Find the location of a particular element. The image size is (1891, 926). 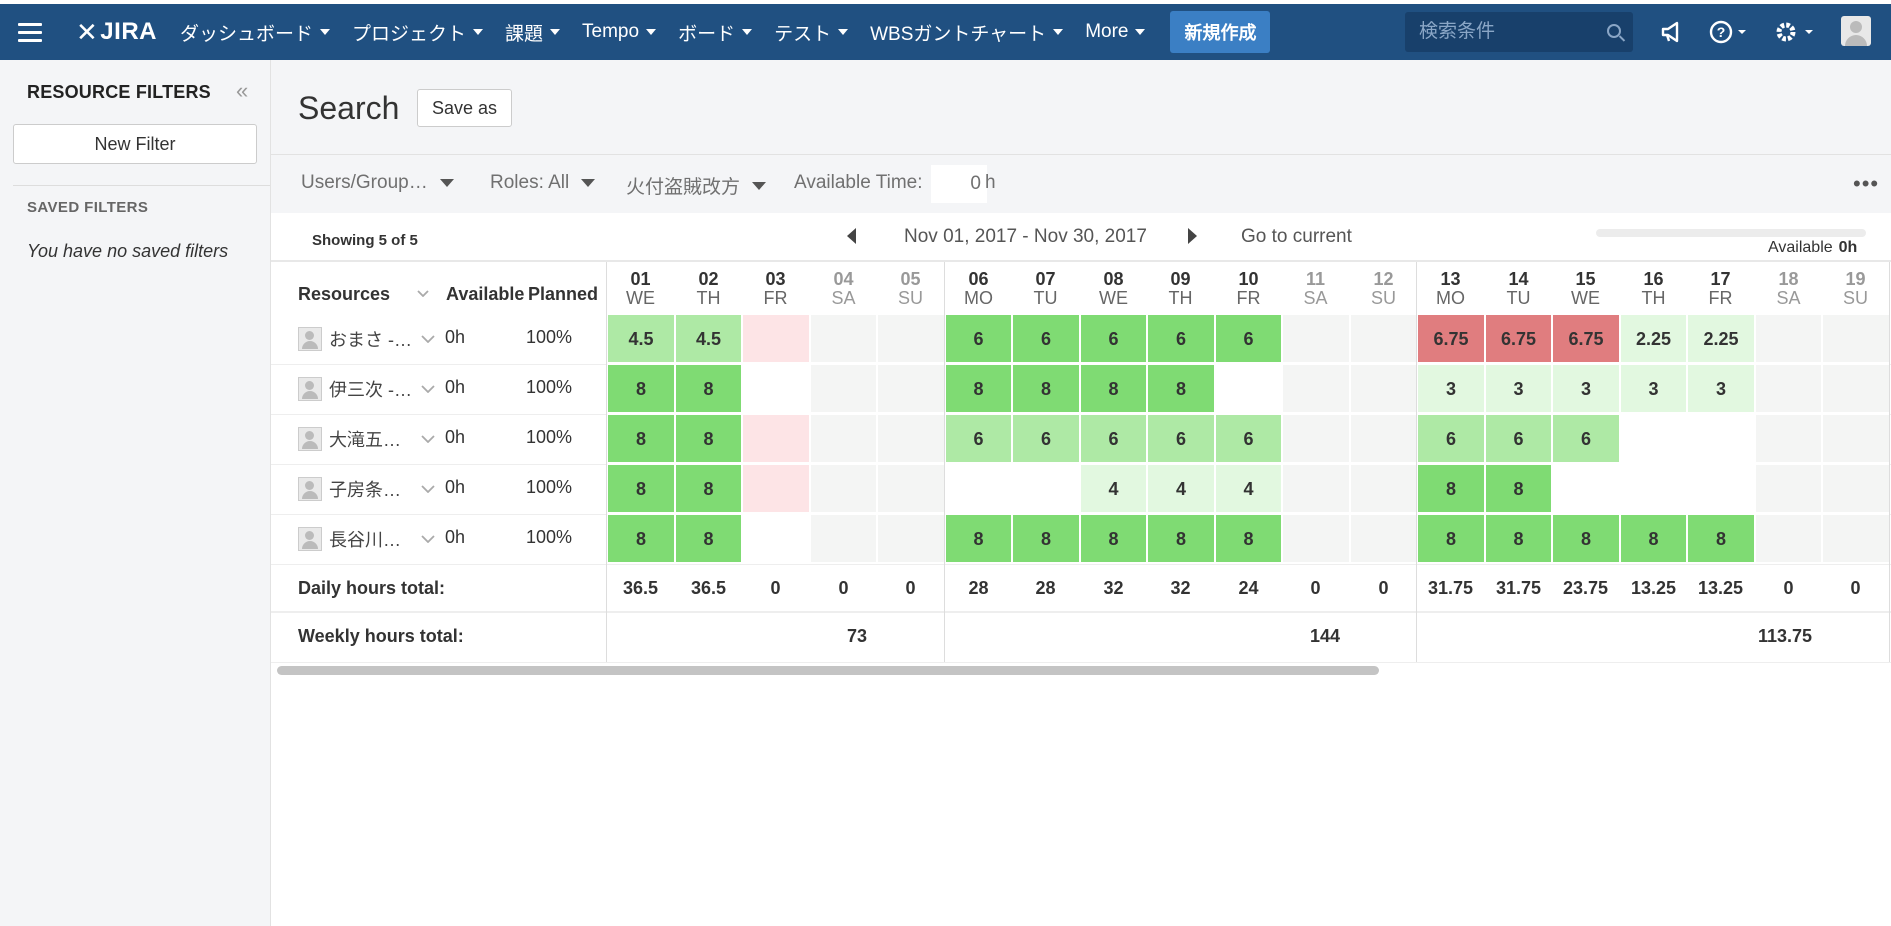

nav-boards: ボード is located at coordinates (715, 32).